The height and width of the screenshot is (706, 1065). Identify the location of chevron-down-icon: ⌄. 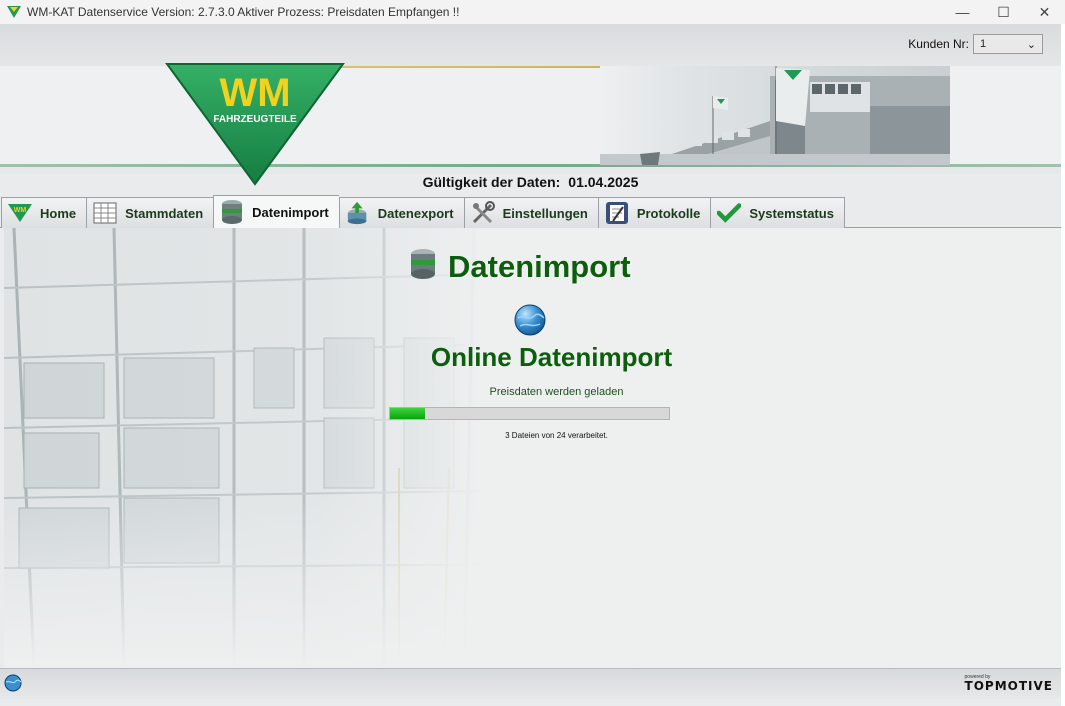
(1031, 44).